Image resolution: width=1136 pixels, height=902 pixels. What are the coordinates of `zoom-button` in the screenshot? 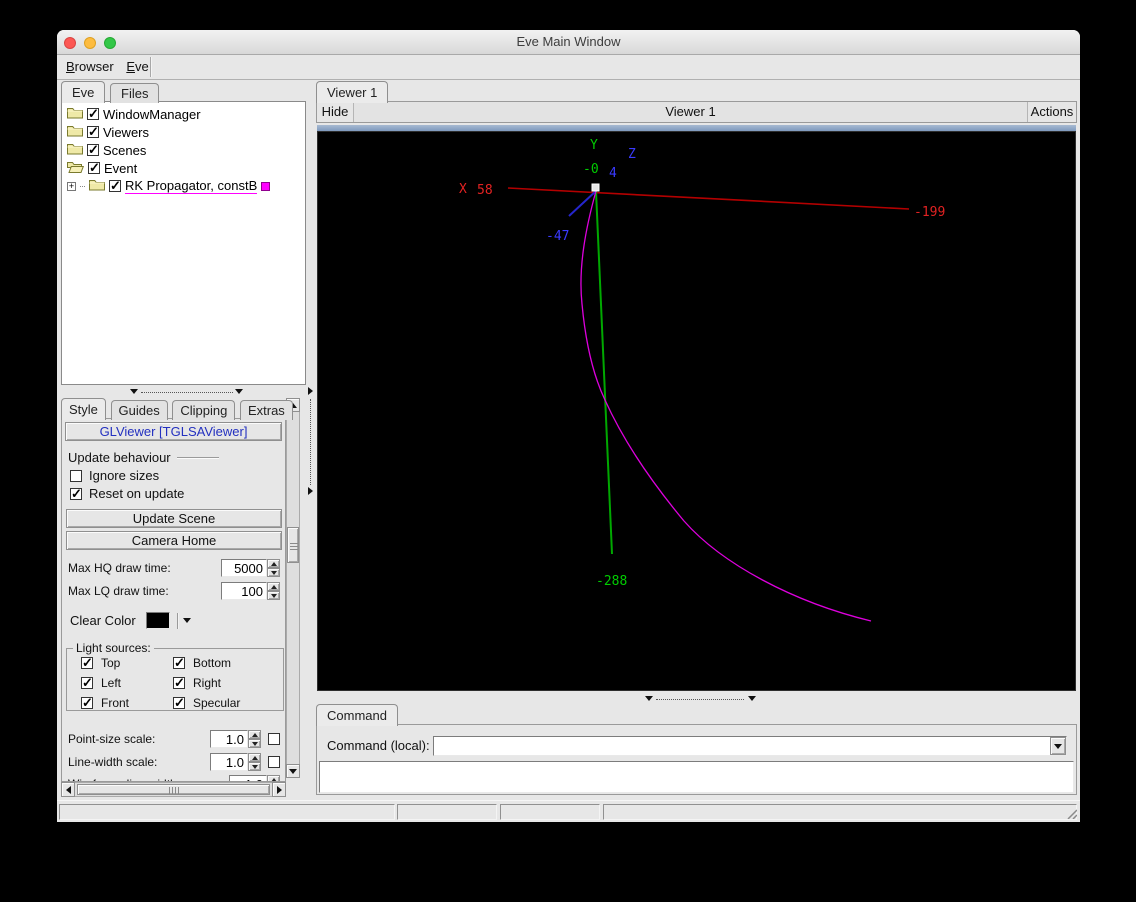 It's located at (110, 43).